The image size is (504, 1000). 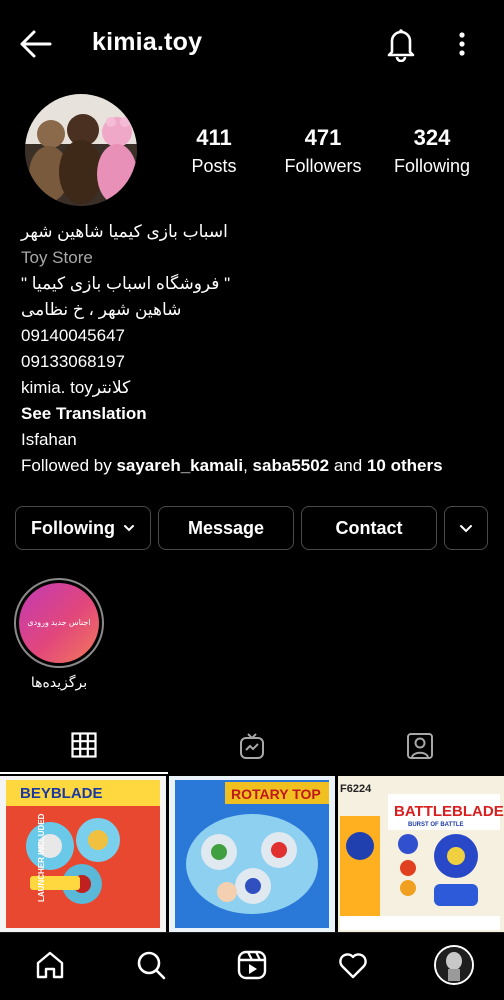 I want to click on following-stat: 324 Following, so click(x=432, y=152).